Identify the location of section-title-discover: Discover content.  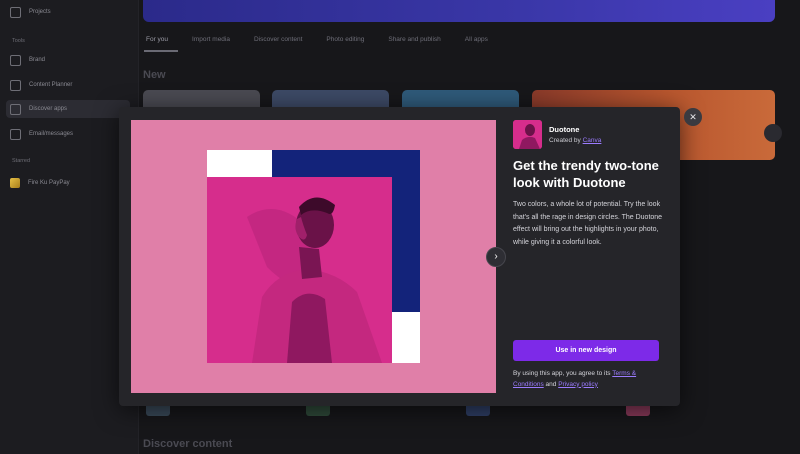
(188, 444).